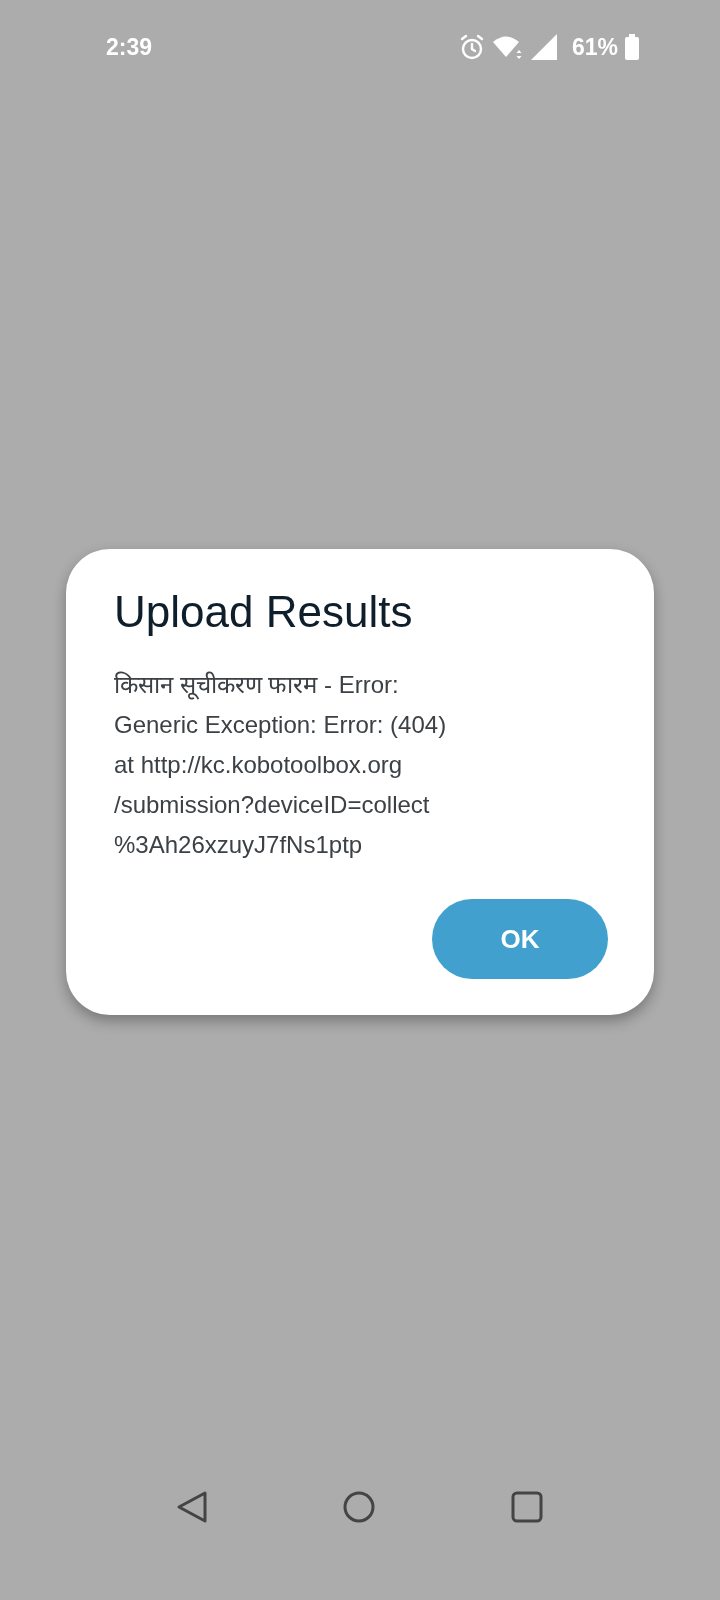  What do you see at coordinates (264, 612) in the screenshot?
I see `dialog-title: Upload Results` at bounding box center [264, 612].